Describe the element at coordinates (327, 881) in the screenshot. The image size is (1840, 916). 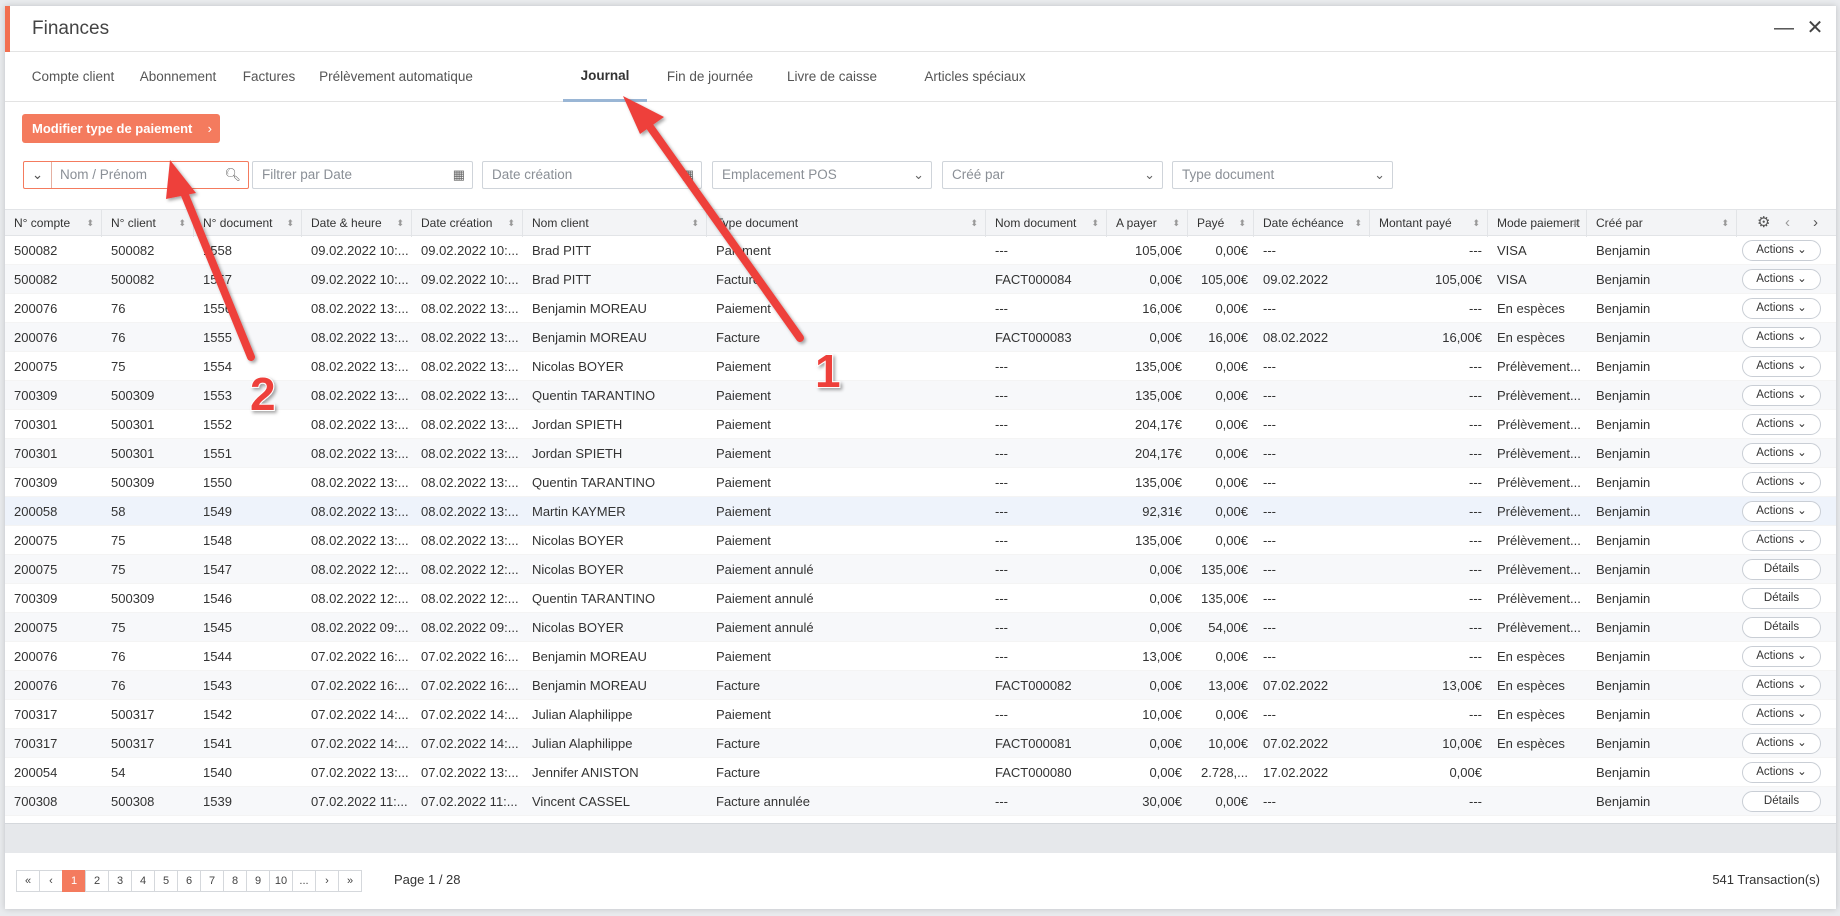
I see `next-page-icon: ›` at that location.